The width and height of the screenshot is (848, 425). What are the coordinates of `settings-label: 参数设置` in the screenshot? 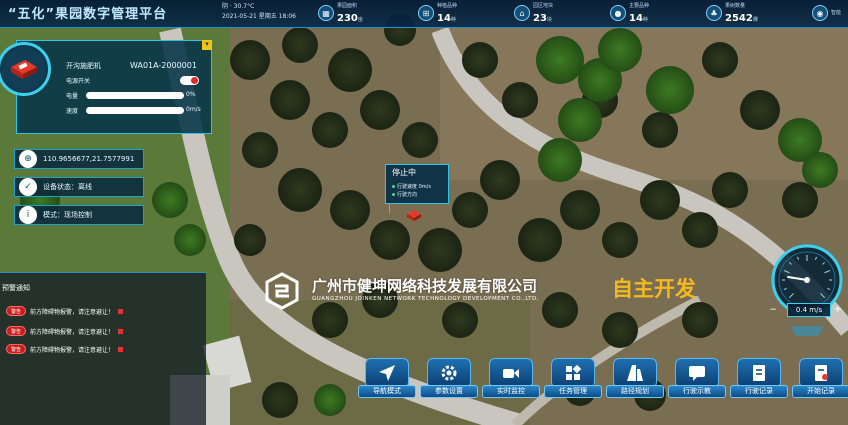 It's located at (449, 391).